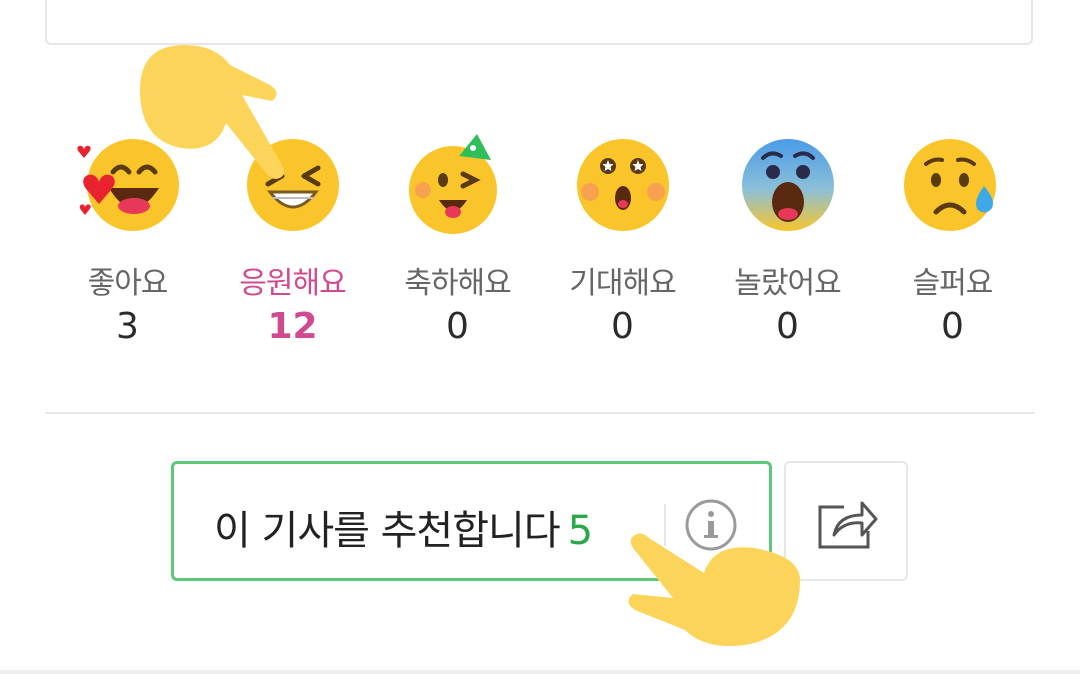 The height and width of the screenshot is (674, 1080). What do you see at coordinates (711, 525) in the screenshot?
I see `info-icon` at bounding box center [711, 525].